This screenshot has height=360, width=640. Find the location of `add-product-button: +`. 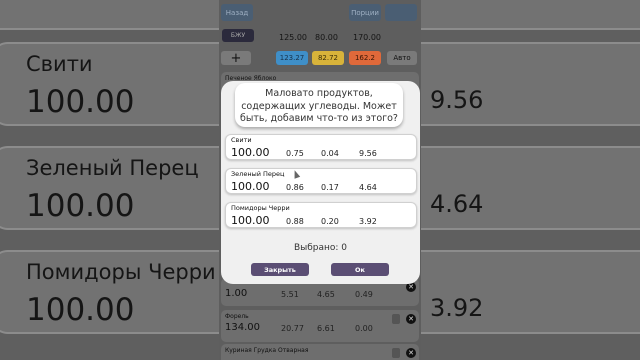

add-product-button: + is located at coordinates (236, 58).